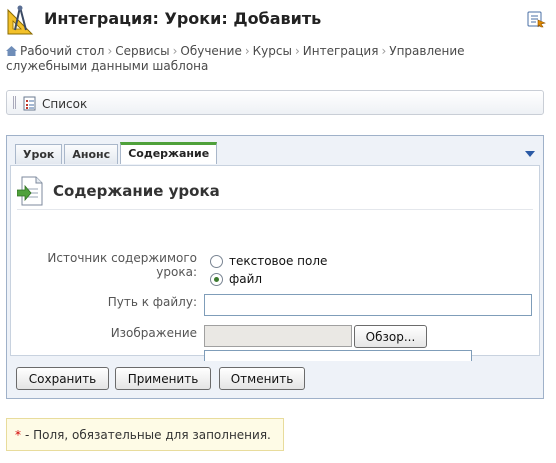  I want to click on compass-ruler-icon, so click(20, 20).